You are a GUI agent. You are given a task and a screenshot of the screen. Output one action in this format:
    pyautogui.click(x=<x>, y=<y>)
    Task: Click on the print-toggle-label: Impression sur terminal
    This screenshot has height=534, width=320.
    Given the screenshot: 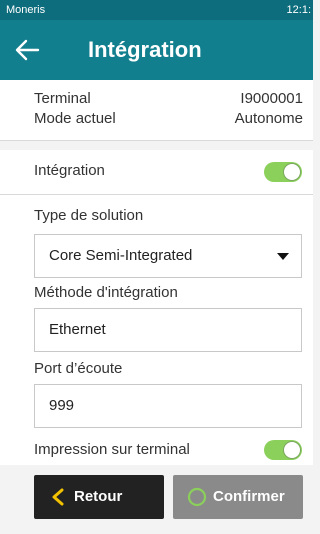 What is the action you would take?
    pyautogui.click(x=112, y=449)
    